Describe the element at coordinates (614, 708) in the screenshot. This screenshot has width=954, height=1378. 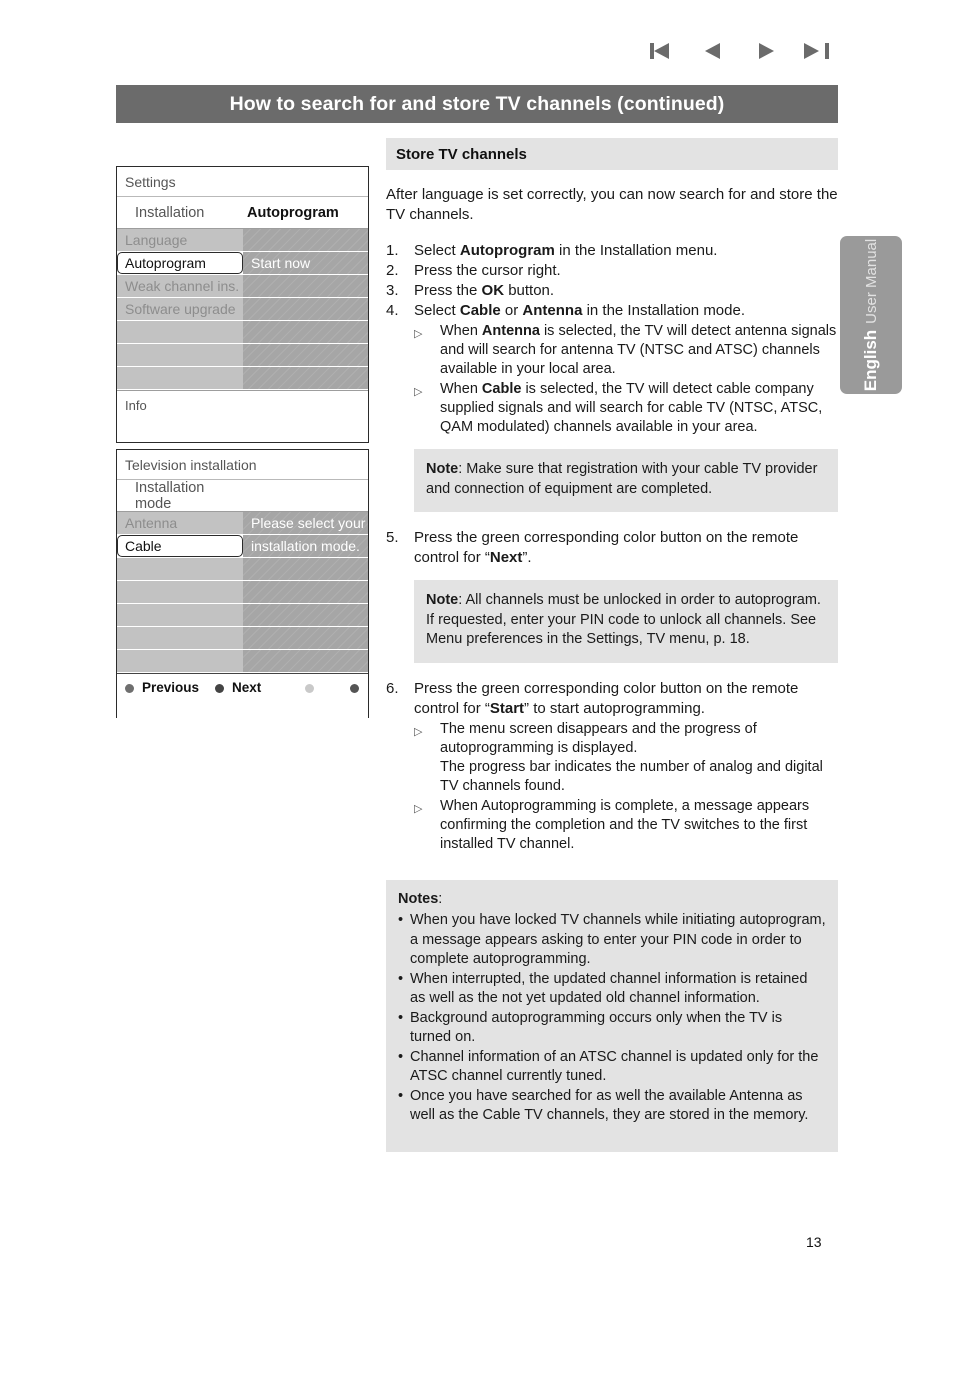
I see `body-text: ” to start autoprogramming.` at that location.